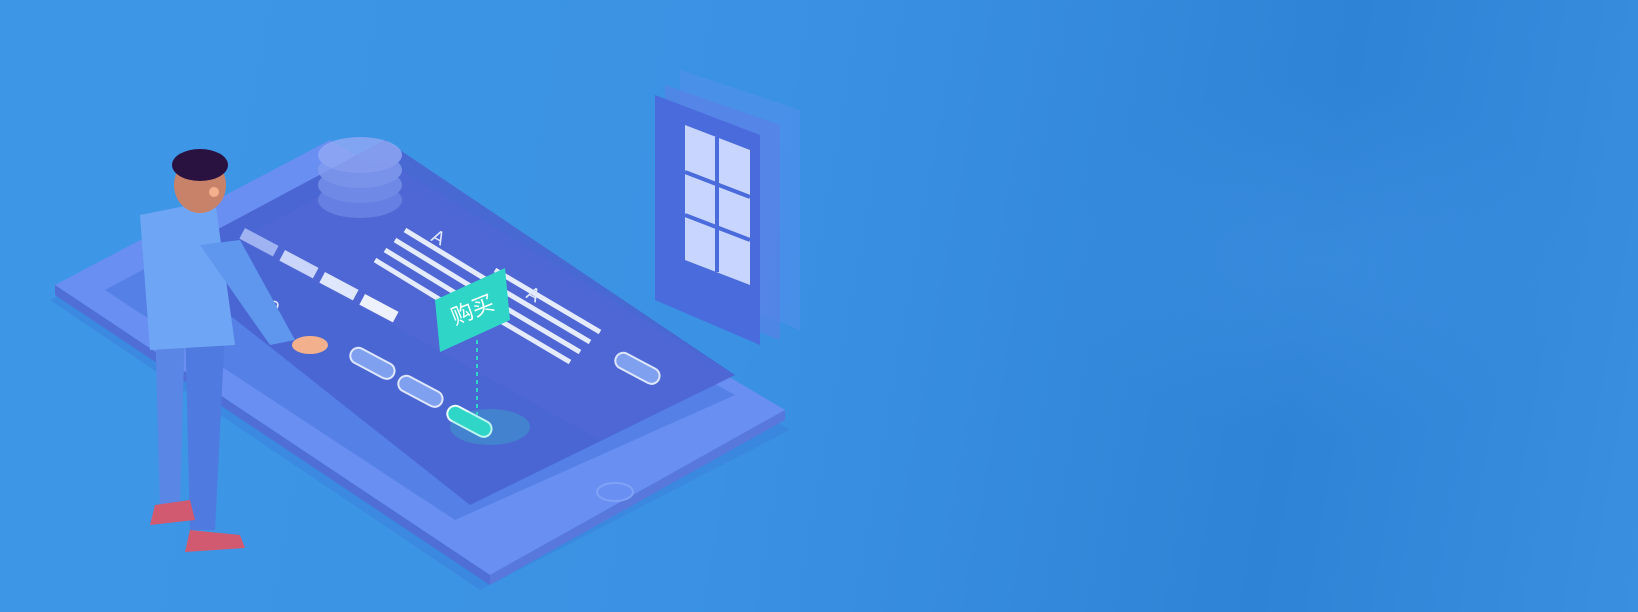  I want to click on person-hand, so click(310, 345).